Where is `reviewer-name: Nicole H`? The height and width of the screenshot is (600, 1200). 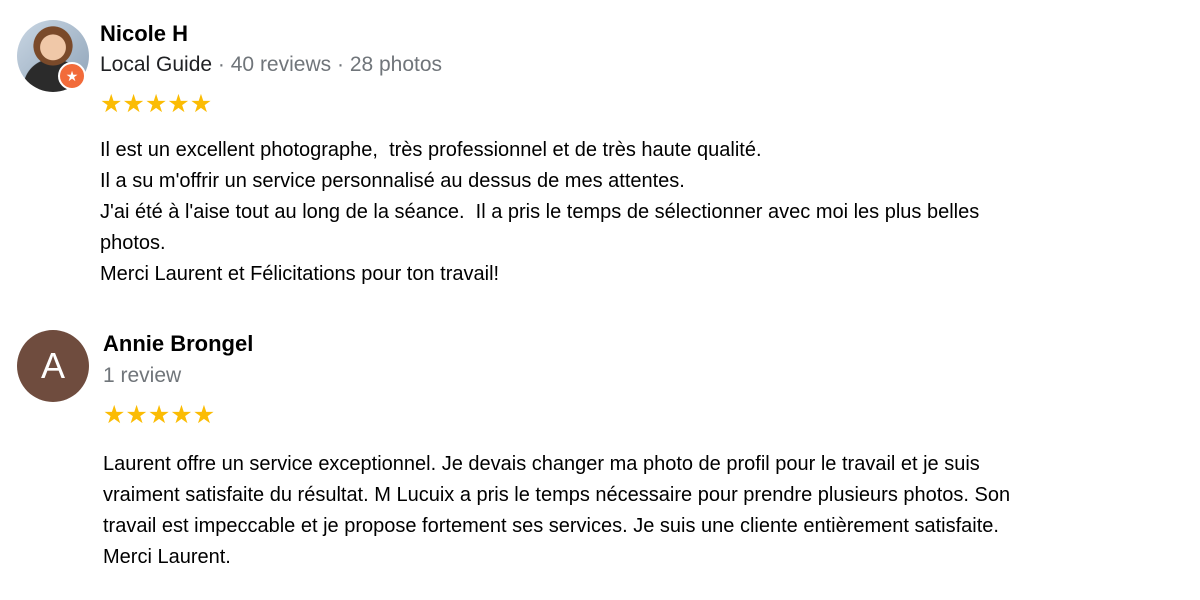 reviewer-name: Nicole H is located at coordinates (144, 34).